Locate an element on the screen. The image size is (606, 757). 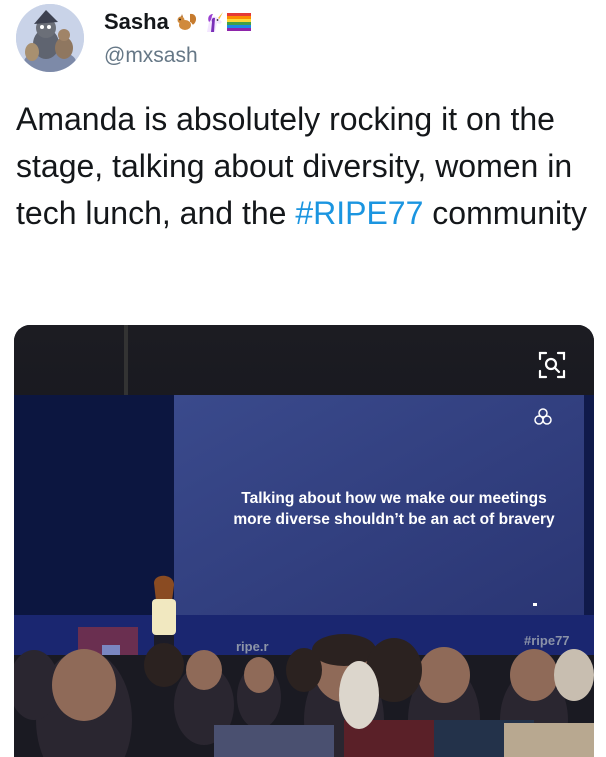
avatar-illustration is located at coordinates (50, 38).